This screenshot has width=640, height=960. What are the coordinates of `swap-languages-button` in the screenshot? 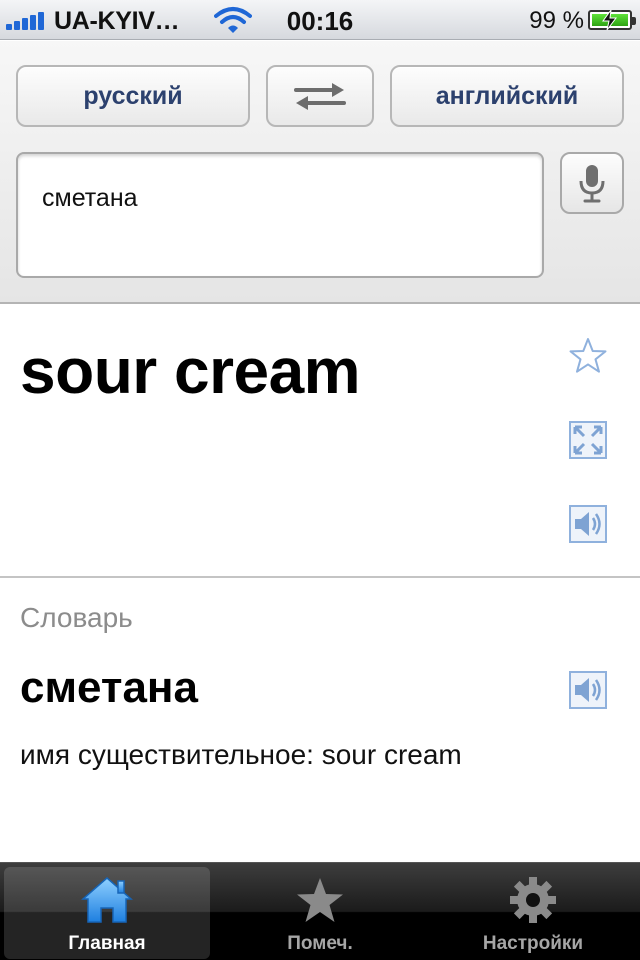 It's located at (320, 96).